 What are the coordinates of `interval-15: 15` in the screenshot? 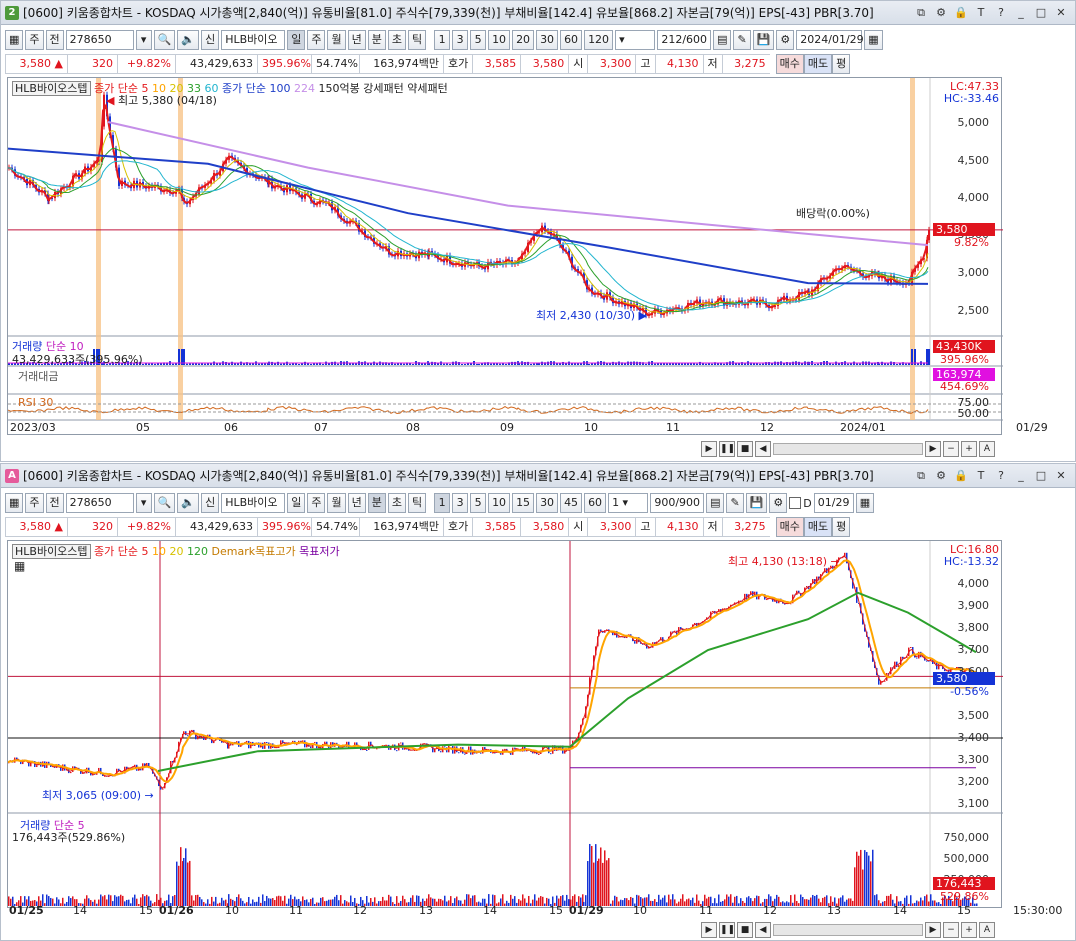 It's located at (523, 503).